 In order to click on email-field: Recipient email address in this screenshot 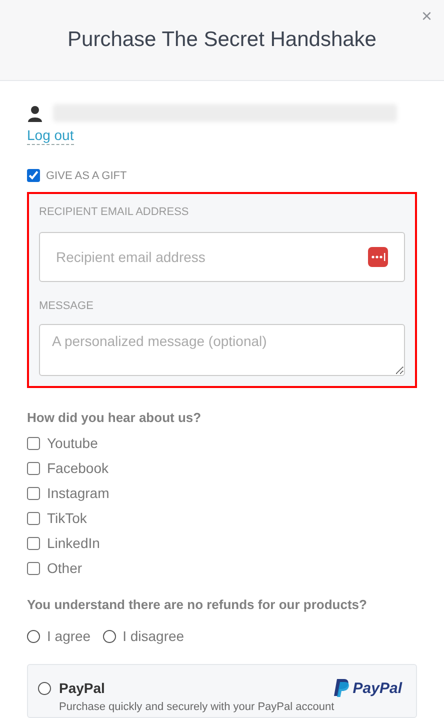, I will do `click(222, 257)`.